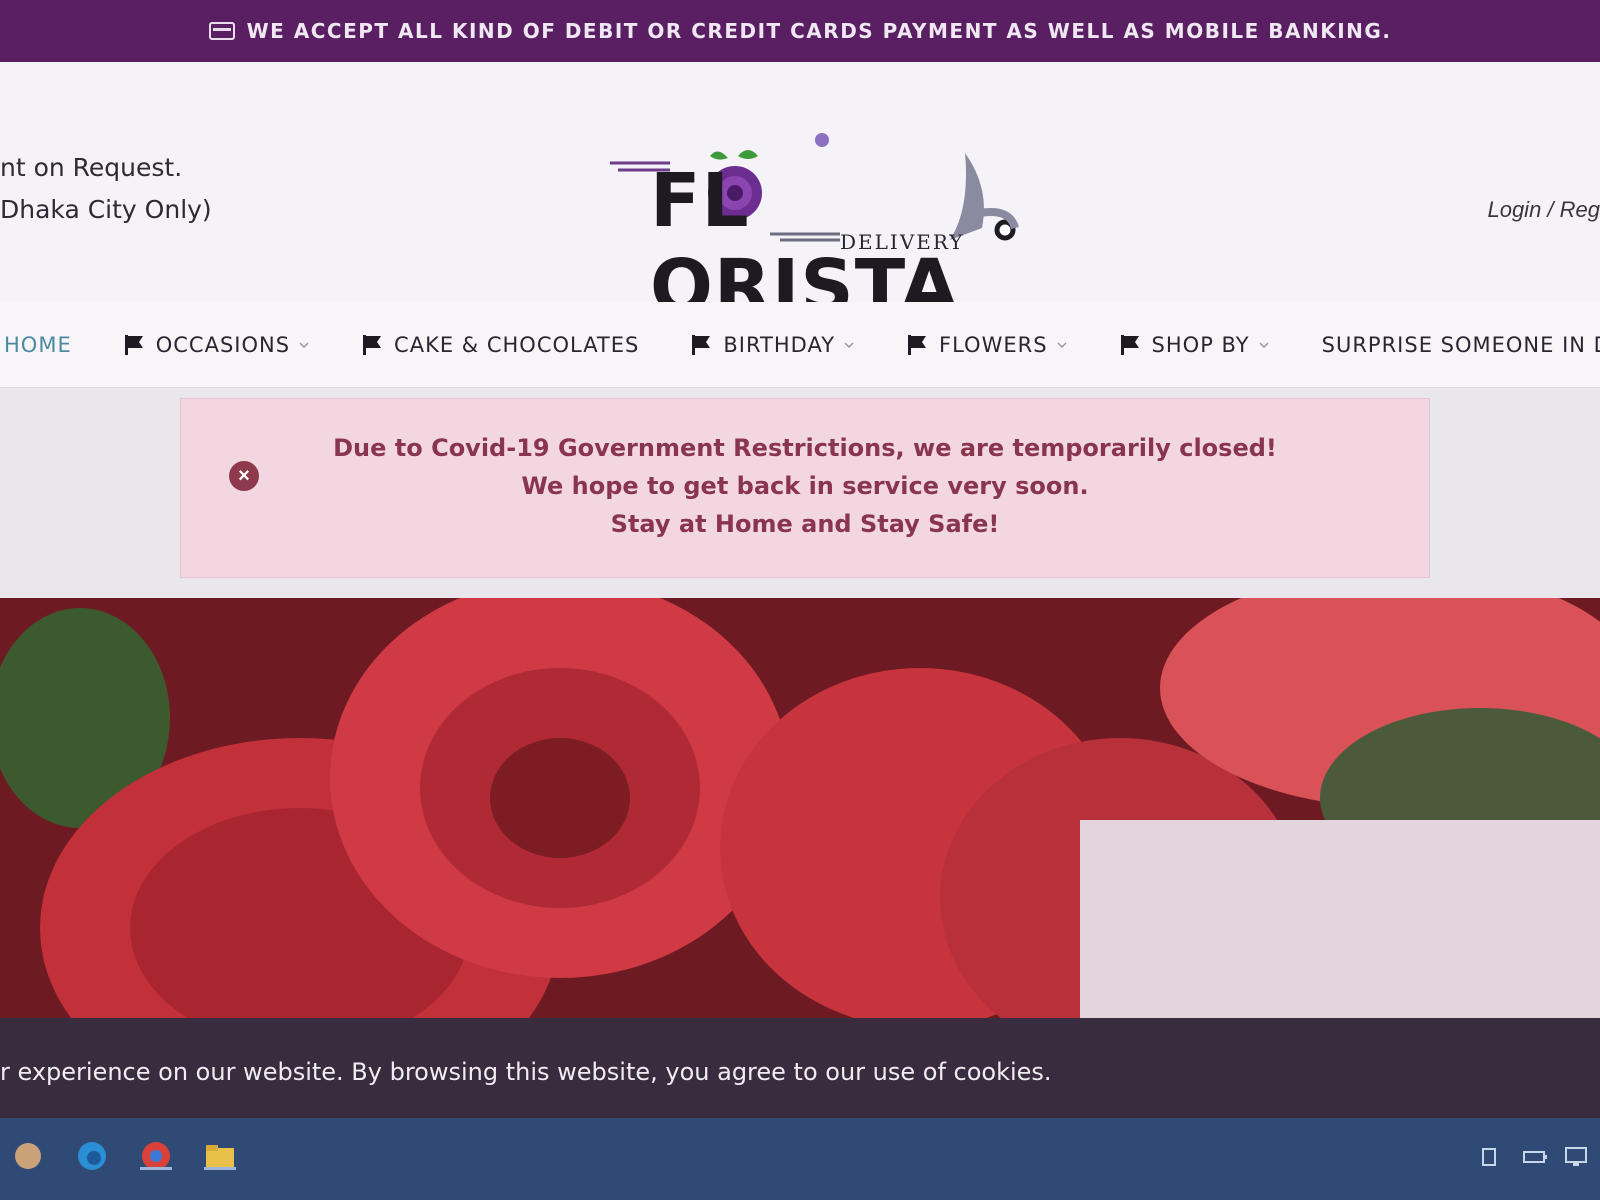 The width and height of the screenshot is (1600, 1200). I want to click on nav-shop-by: SHOP BY, so click(1195, 345).